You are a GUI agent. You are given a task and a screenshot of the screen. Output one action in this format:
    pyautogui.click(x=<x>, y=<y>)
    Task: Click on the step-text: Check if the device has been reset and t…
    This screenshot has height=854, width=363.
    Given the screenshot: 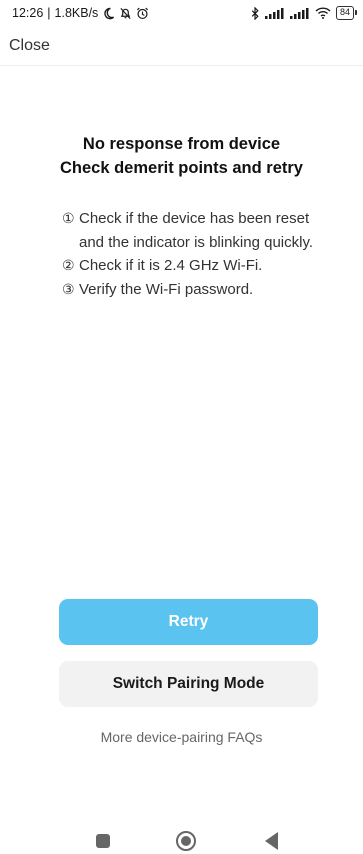 What is the action you would take?
    pyautogui.click(x=196, y=230)
    